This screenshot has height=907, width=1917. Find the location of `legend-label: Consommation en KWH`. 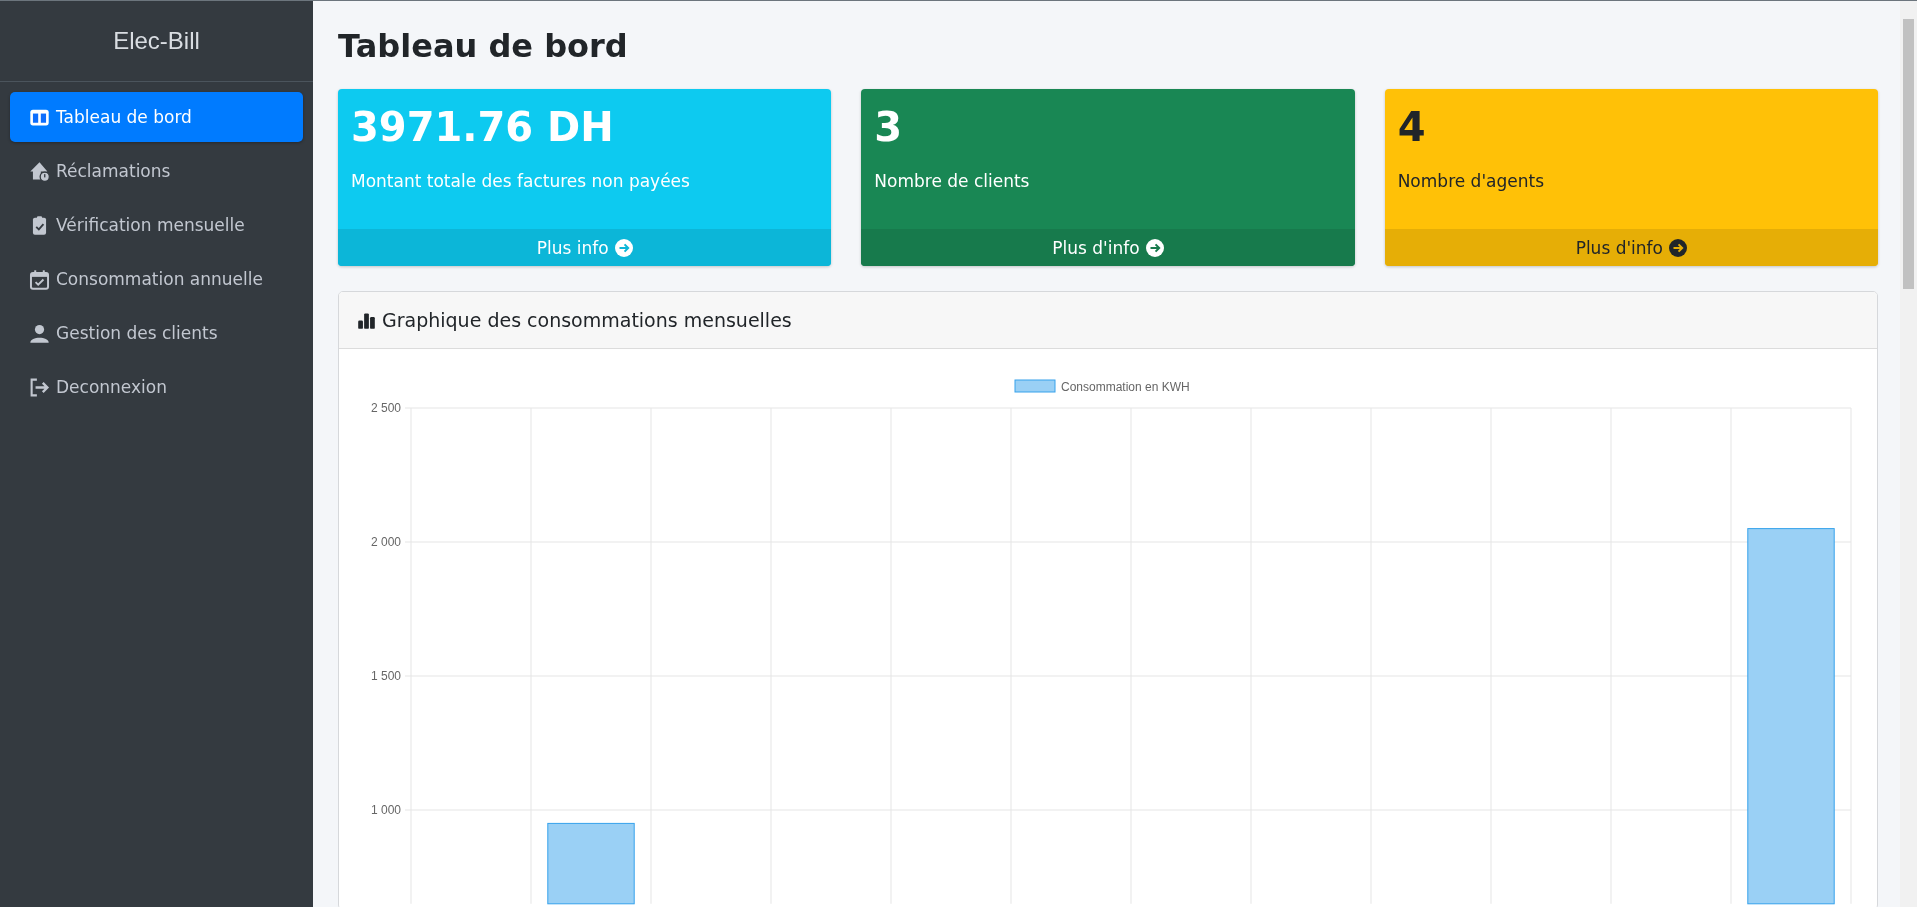

legend-label: Consommation en KWH is located at coordinates (1125, 387).